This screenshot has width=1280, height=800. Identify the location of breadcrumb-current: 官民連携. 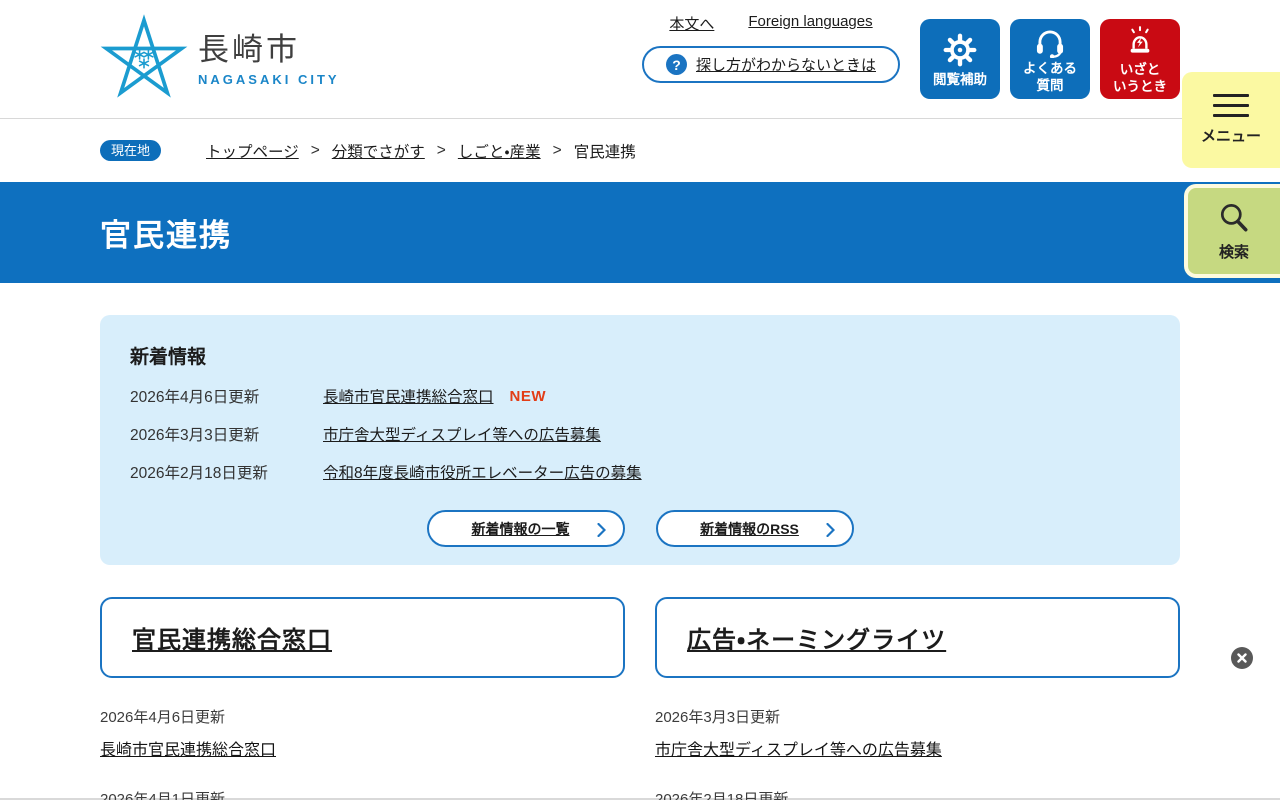
(604, 152).